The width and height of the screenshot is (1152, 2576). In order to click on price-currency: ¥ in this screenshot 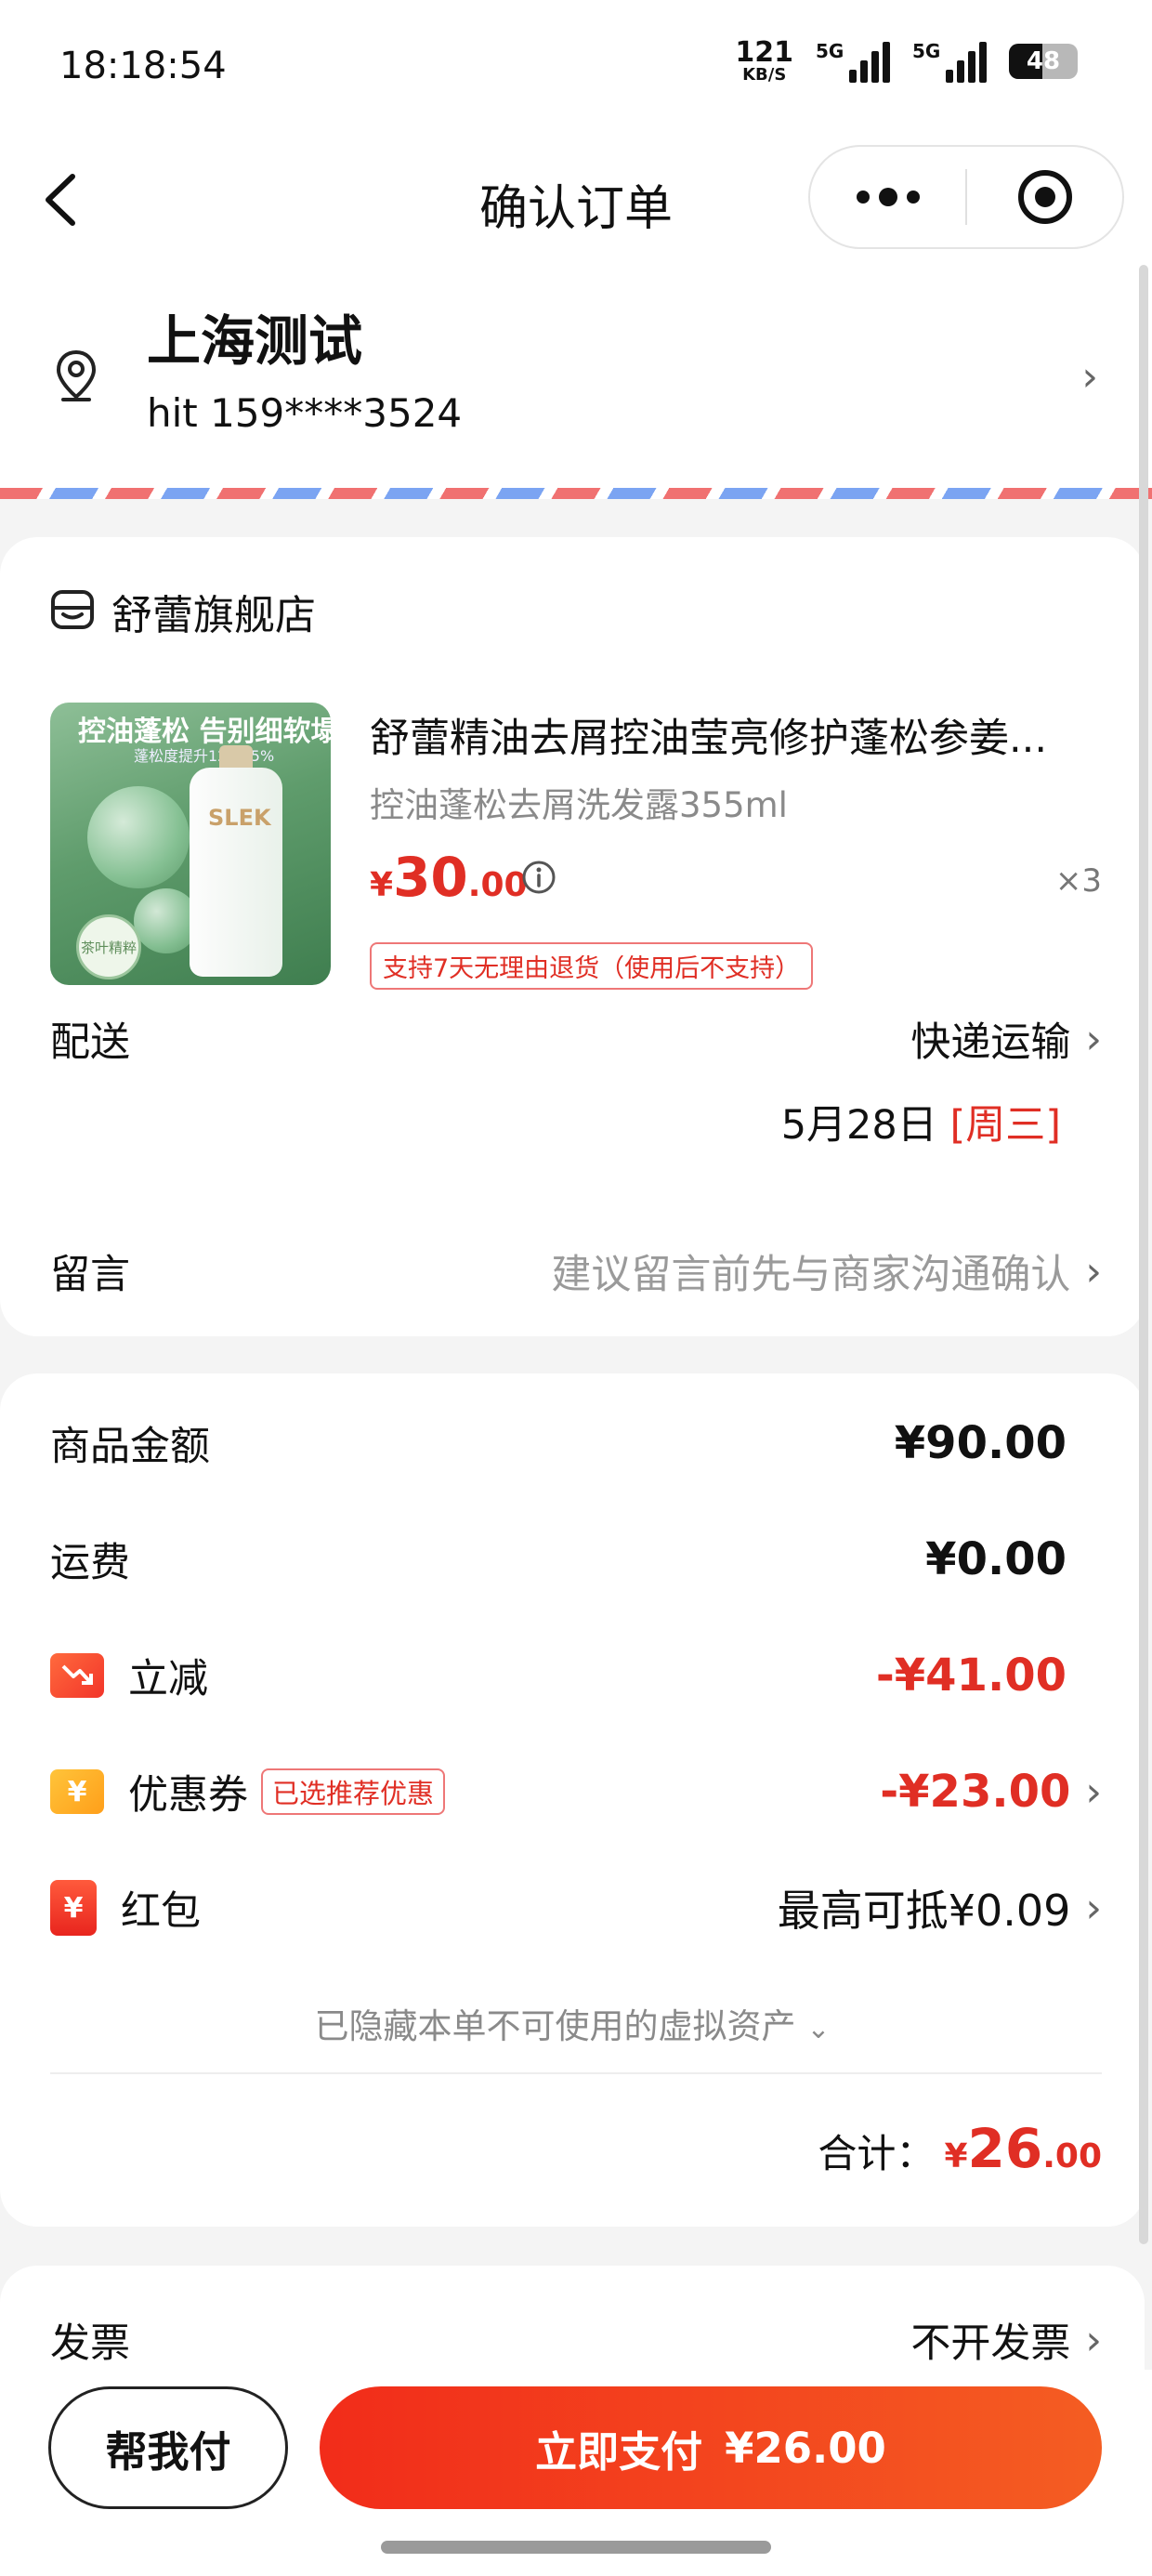, I will do `click(382, 885)`.